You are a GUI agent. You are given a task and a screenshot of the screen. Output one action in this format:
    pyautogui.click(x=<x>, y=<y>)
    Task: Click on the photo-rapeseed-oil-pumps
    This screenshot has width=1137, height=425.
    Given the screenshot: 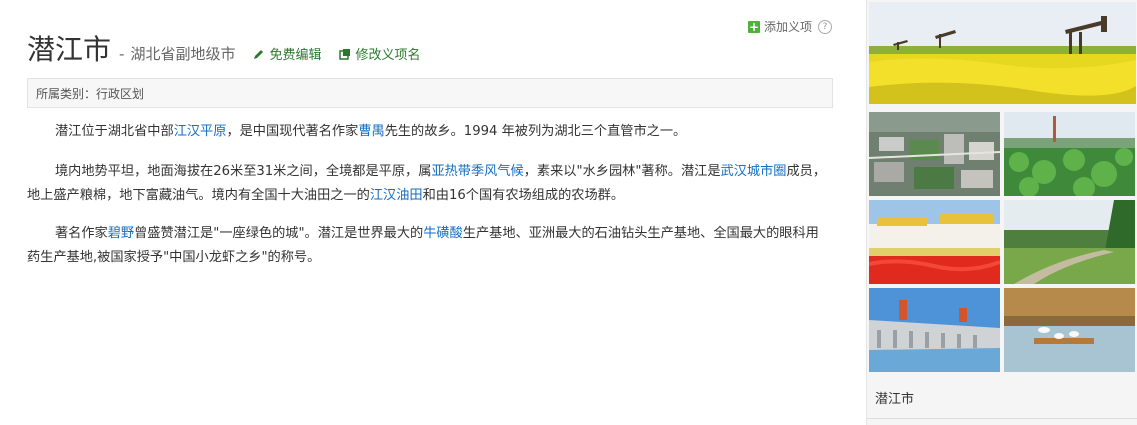 What is the action you would take?
    pyautogui.click(x=1002, y=53)
    